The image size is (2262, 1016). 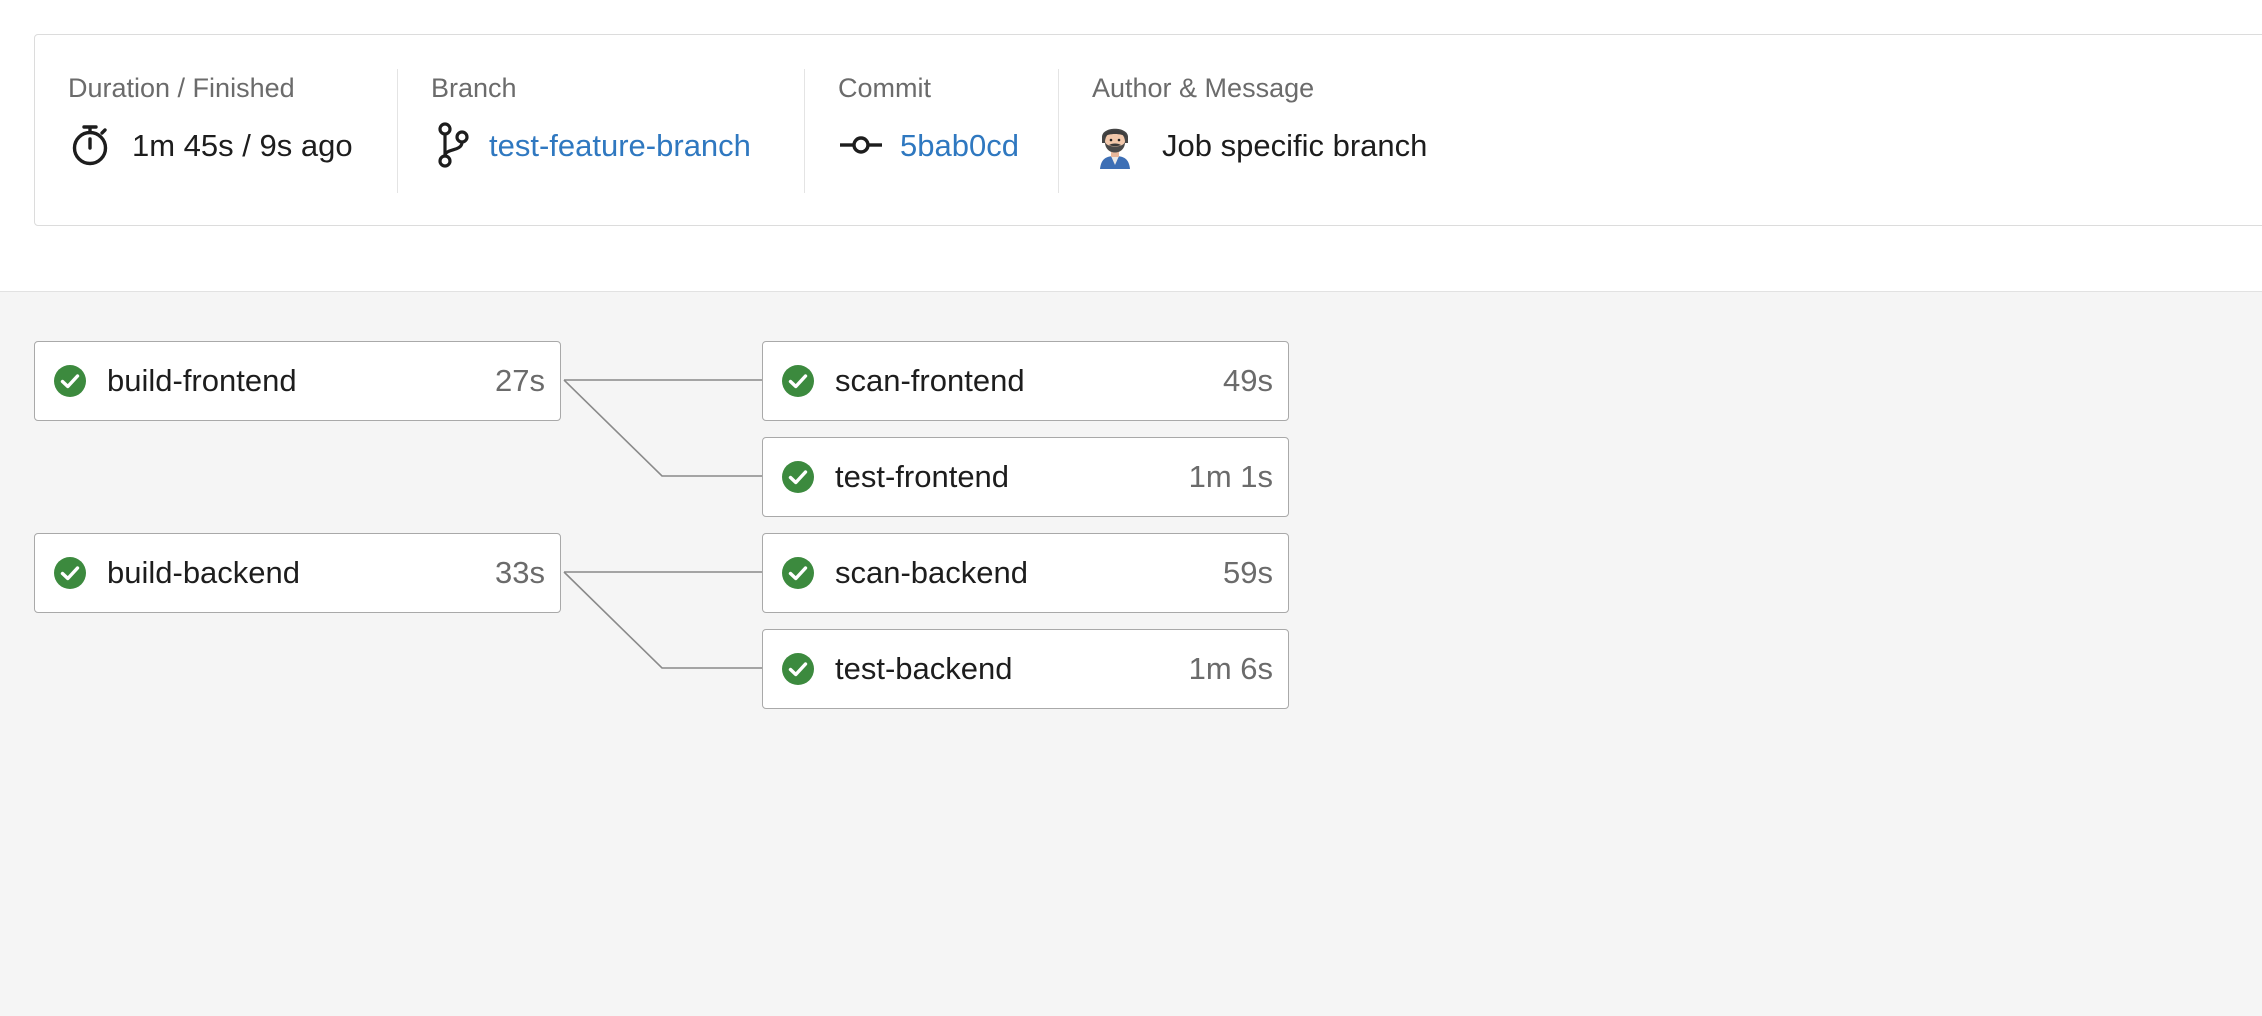 What do you see at coordinates (884, 88) in the screenshot?
I see `commit-label: Commit` at bounding box center [884, 88].